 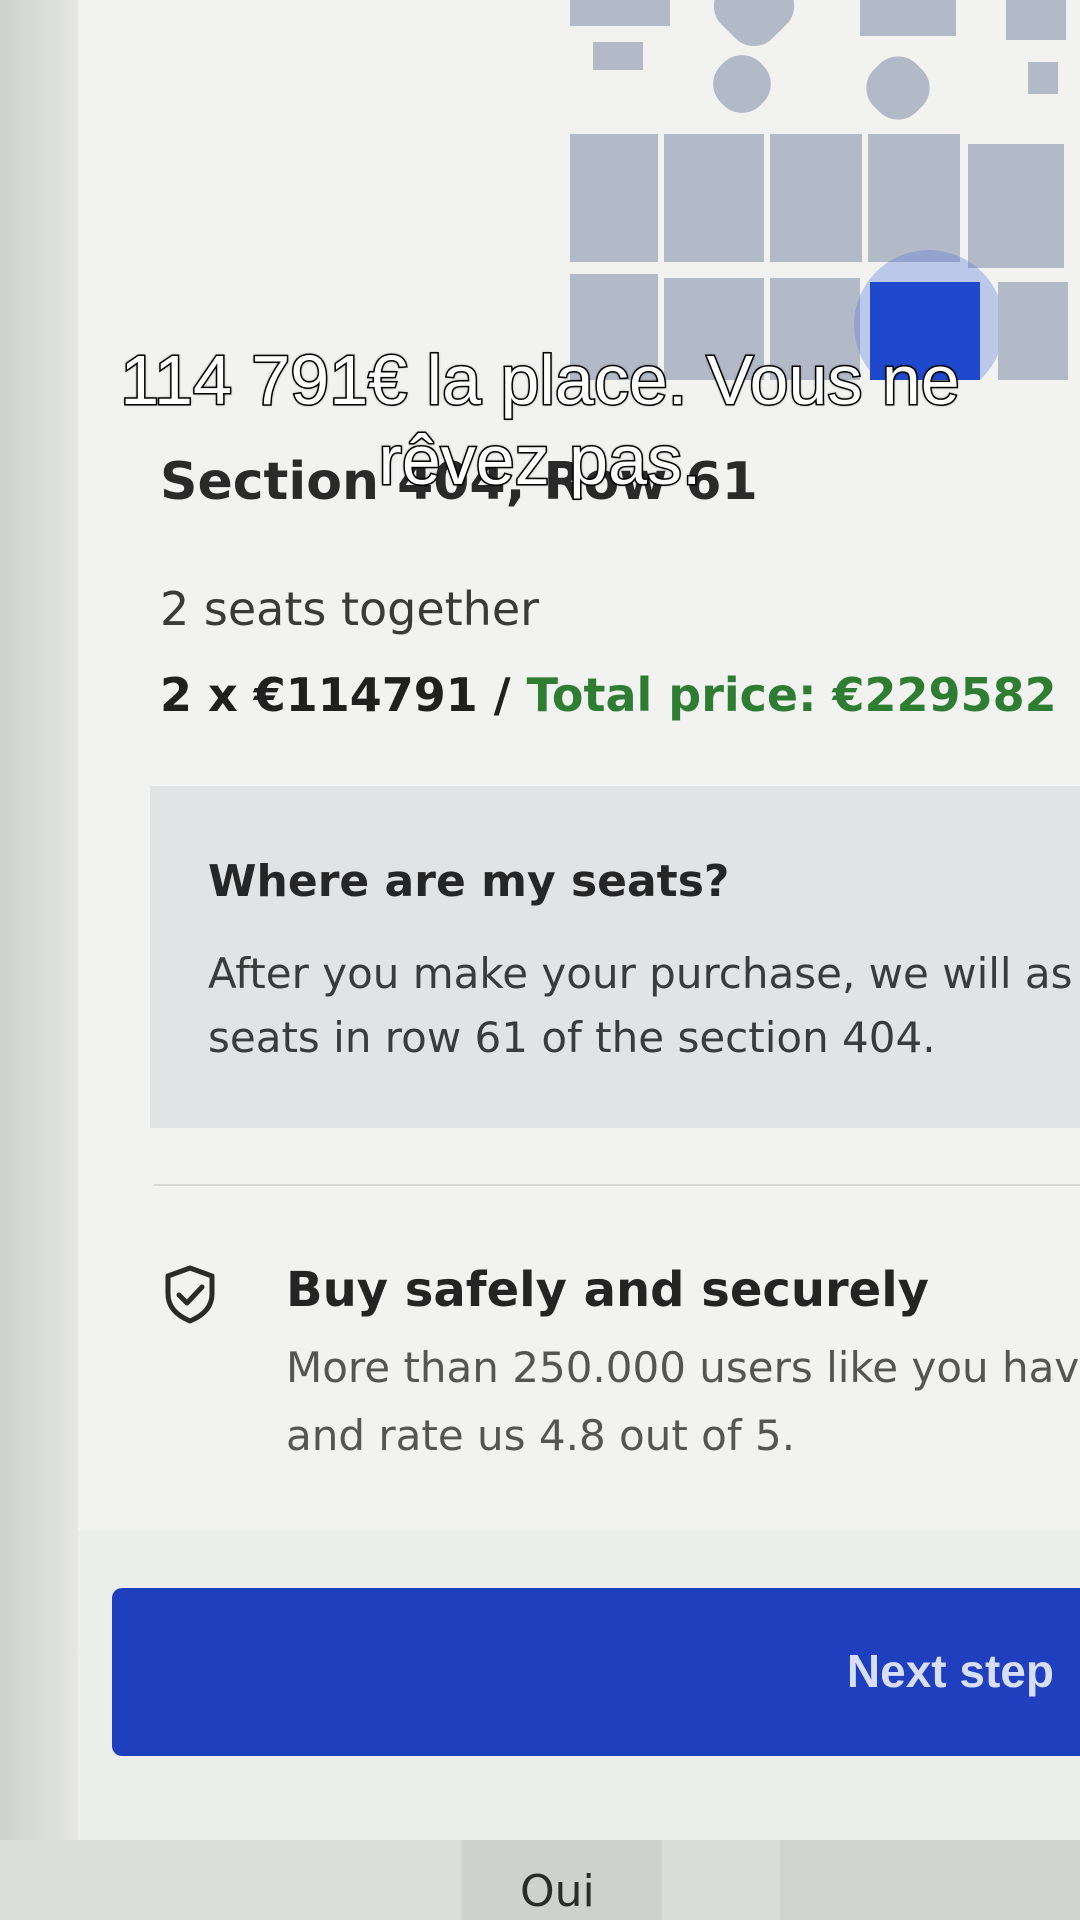 I want to click on divider, so click(x=617, y=1185).